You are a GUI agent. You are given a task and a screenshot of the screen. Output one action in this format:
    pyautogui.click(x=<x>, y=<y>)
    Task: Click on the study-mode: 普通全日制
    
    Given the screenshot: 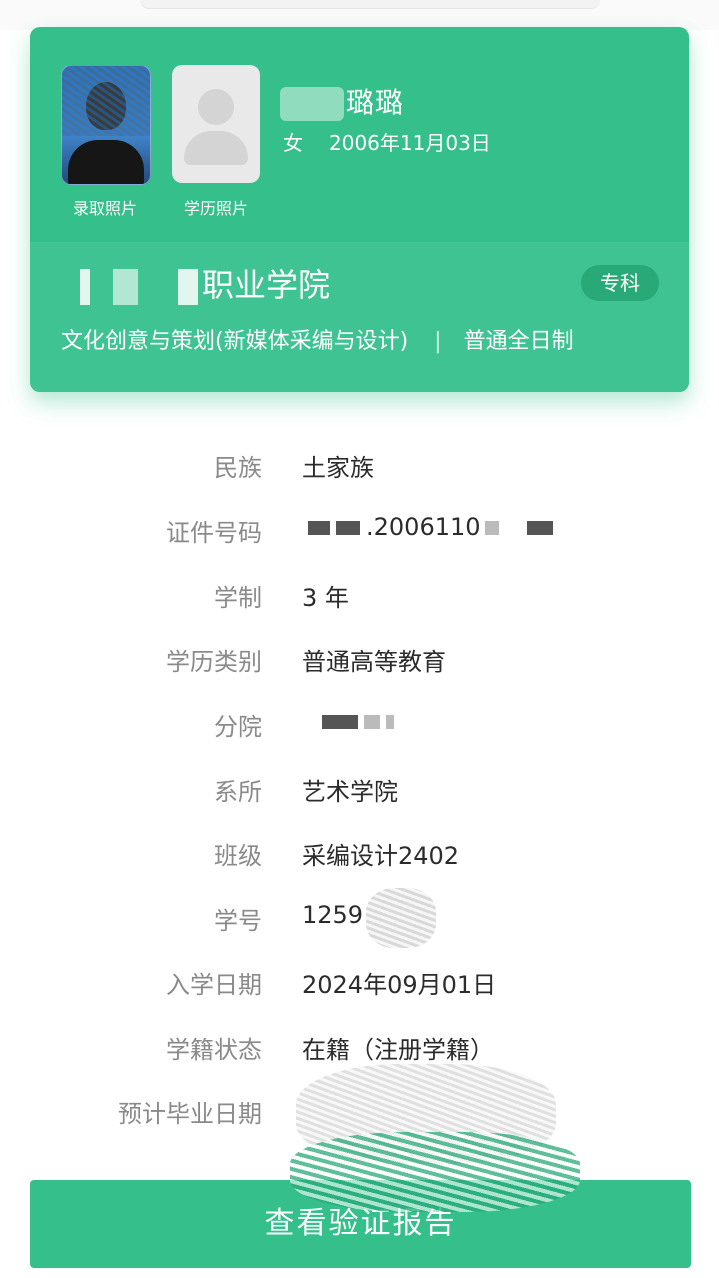 What is the action you would take?
    pyautogui.click(x=518, y=341)
    